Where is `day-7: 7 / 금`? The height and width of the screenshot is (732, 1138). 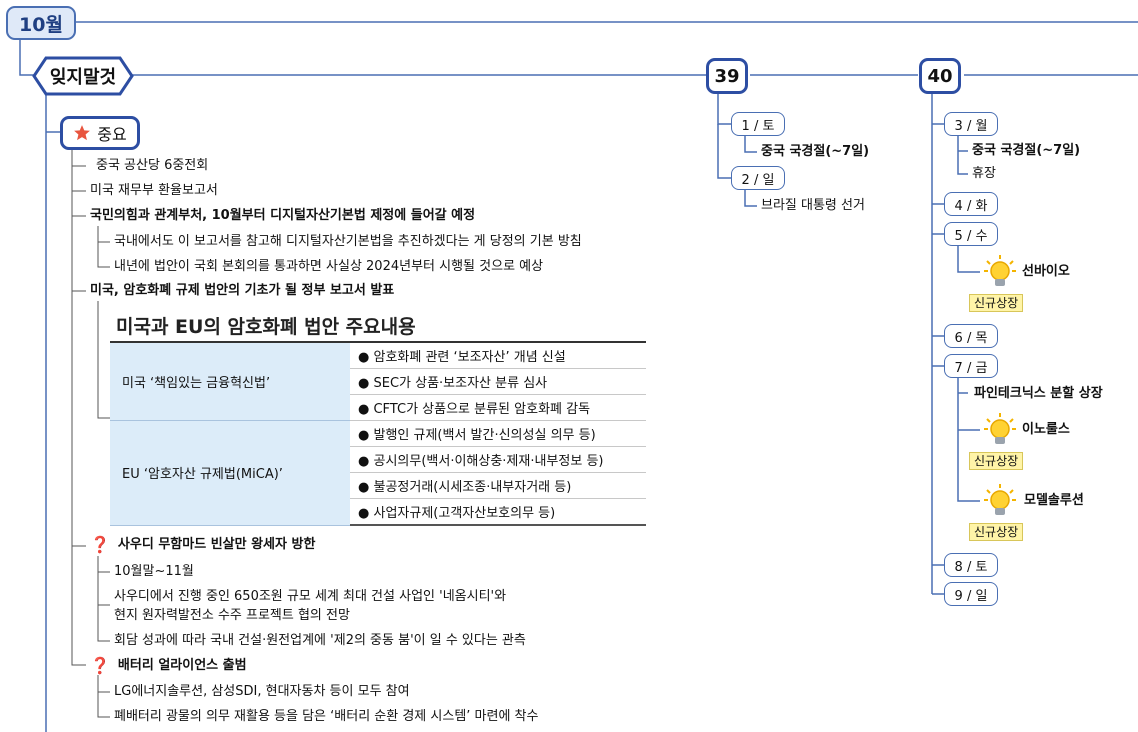 day-7: 7 / 금 is located at coordinates (971, 366).